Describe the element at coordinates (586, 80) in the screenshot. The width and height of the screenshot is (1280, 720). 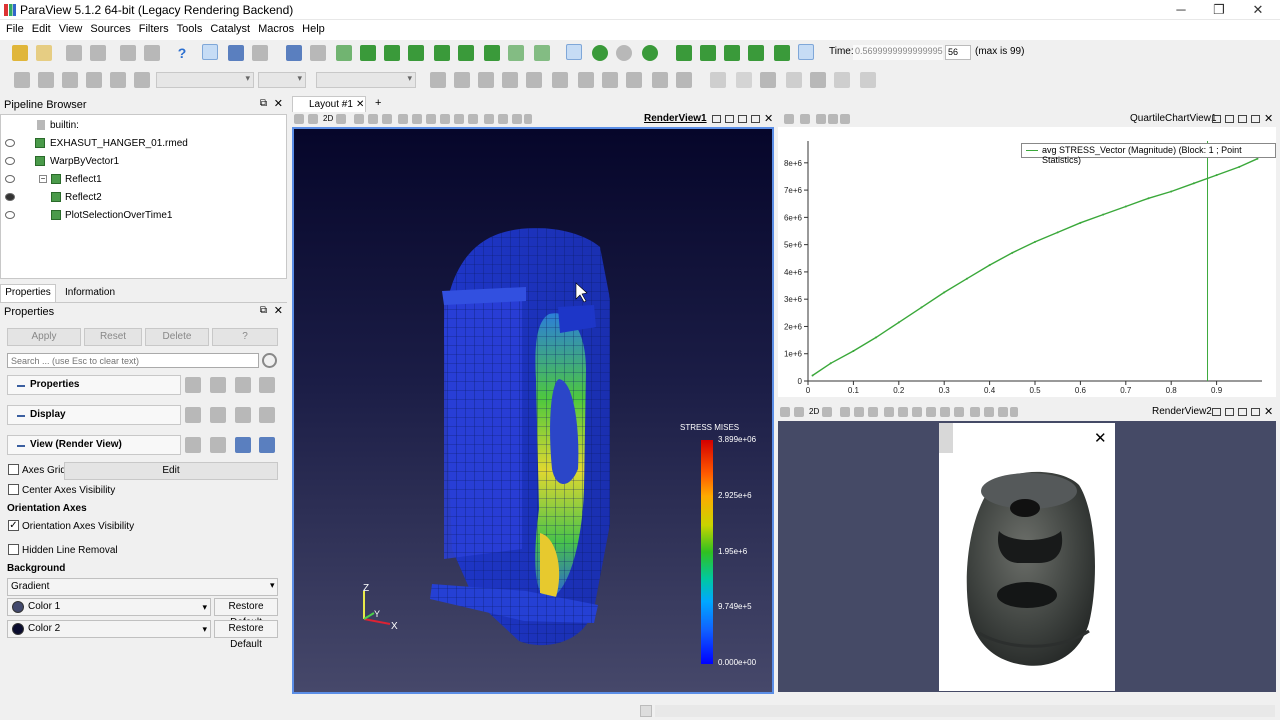
I see `glyph-icon` at that location.